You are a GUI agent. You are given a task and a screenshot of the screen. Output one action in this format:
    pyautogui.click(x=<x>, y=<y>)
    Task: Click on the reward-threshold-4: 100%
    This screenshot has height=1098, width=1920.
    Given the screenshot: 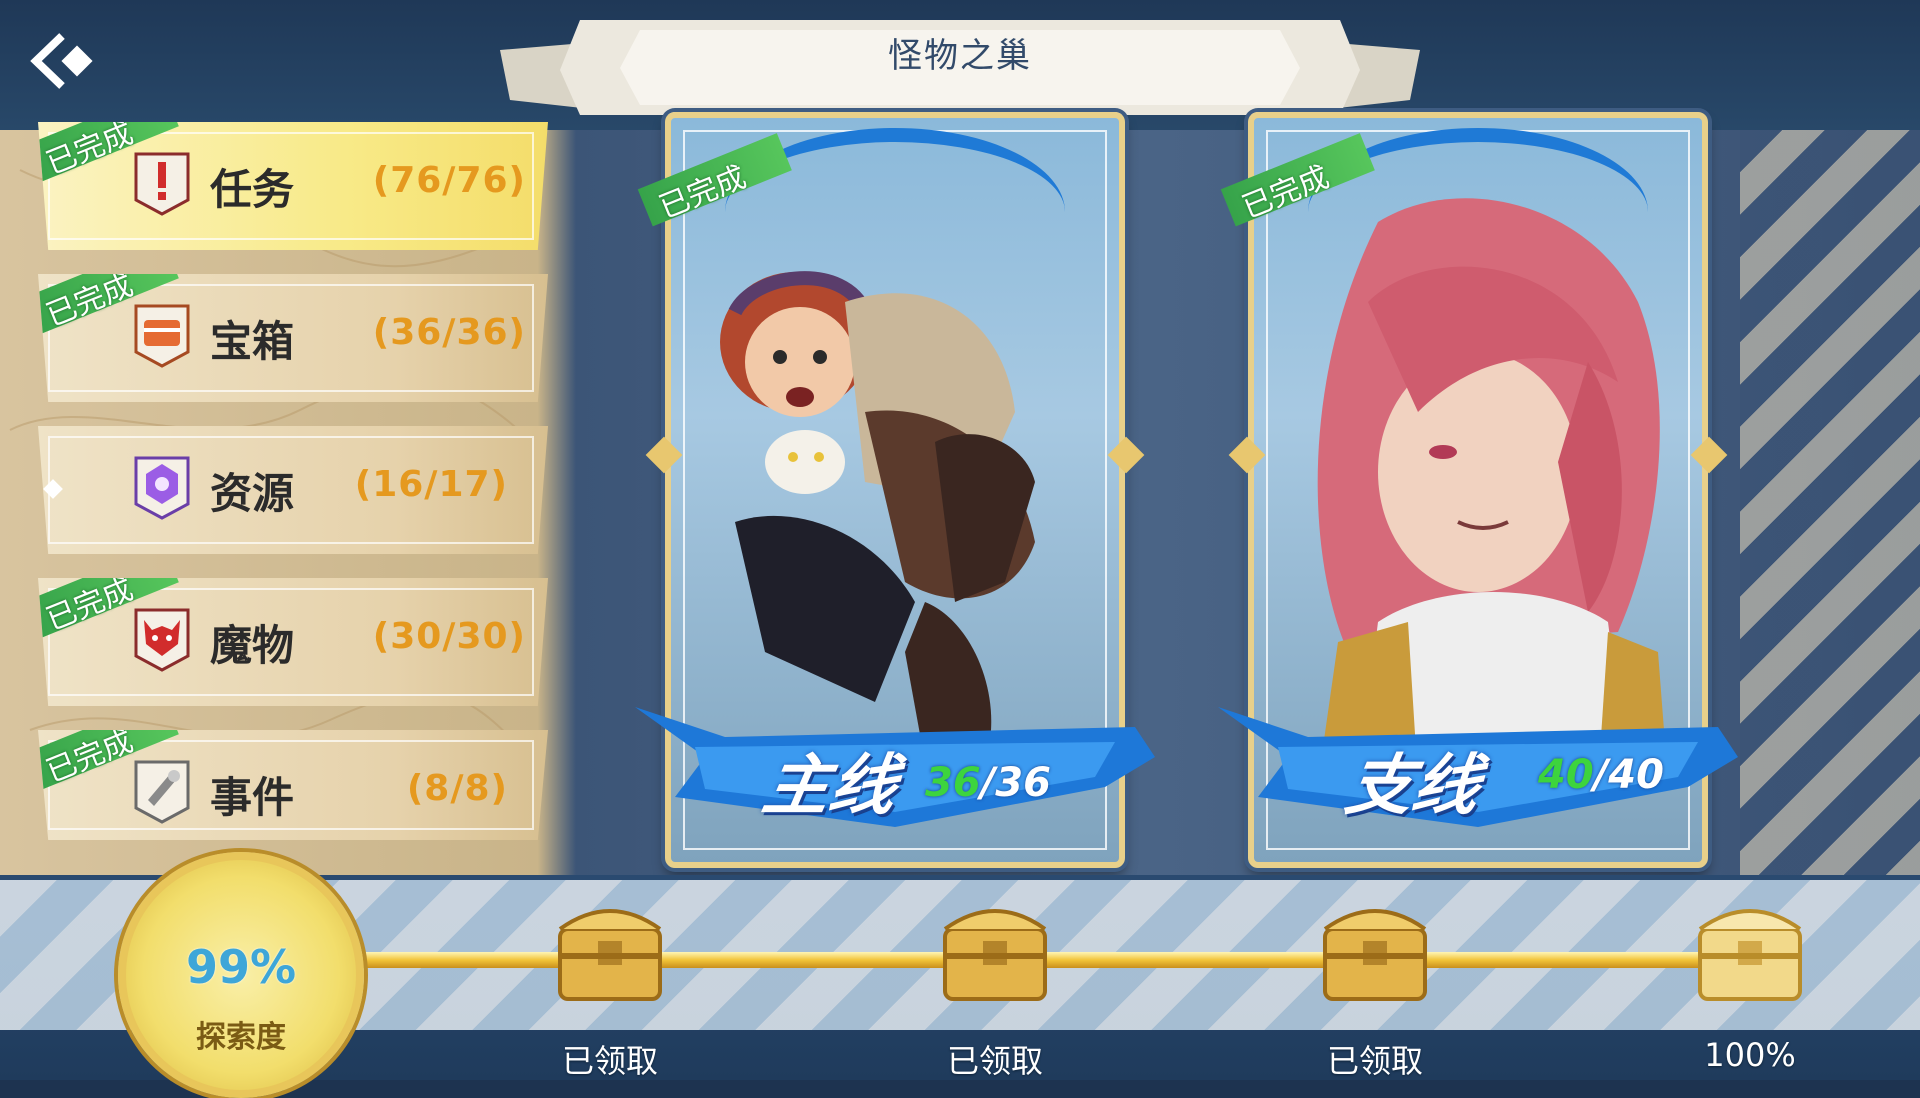 What is the action you would take?
    pyautogui.click(x=1750, y=1055)
    